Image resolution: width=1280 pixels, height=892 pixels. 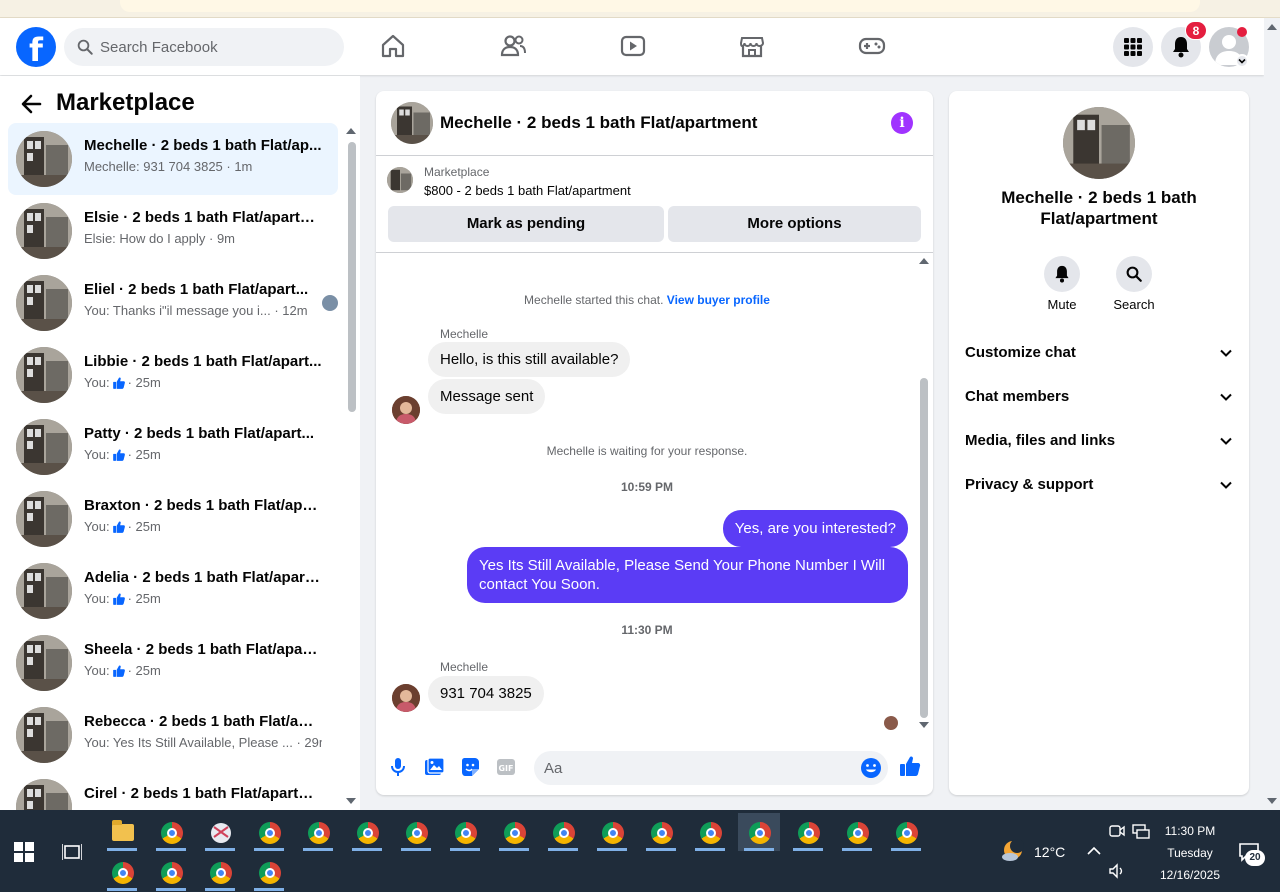 What do you see at coordinates (871, 768) in the screenshot?
I see `emoji-icon` at bounding box center [871, 768].